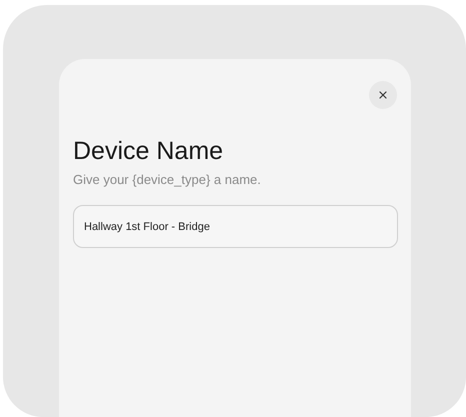 The image size is (466, 417). What do you see at coordinates (235, 226) in the screenshot?
I see `name-field: Hallway 1st Floor - Bridge` at bounding box center [235, 226].